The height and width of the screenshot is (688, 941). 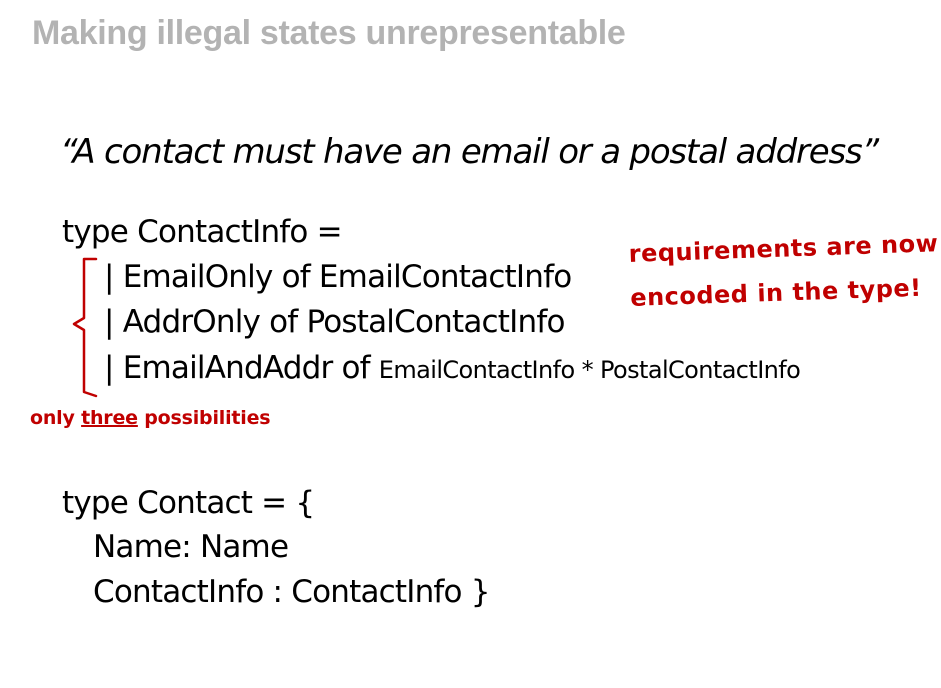 What do you see at coordinates (202, 232) in the screenshot?
I see `contactinfo-type-header: type ContactInfo =` at bounding box center [202, 232].